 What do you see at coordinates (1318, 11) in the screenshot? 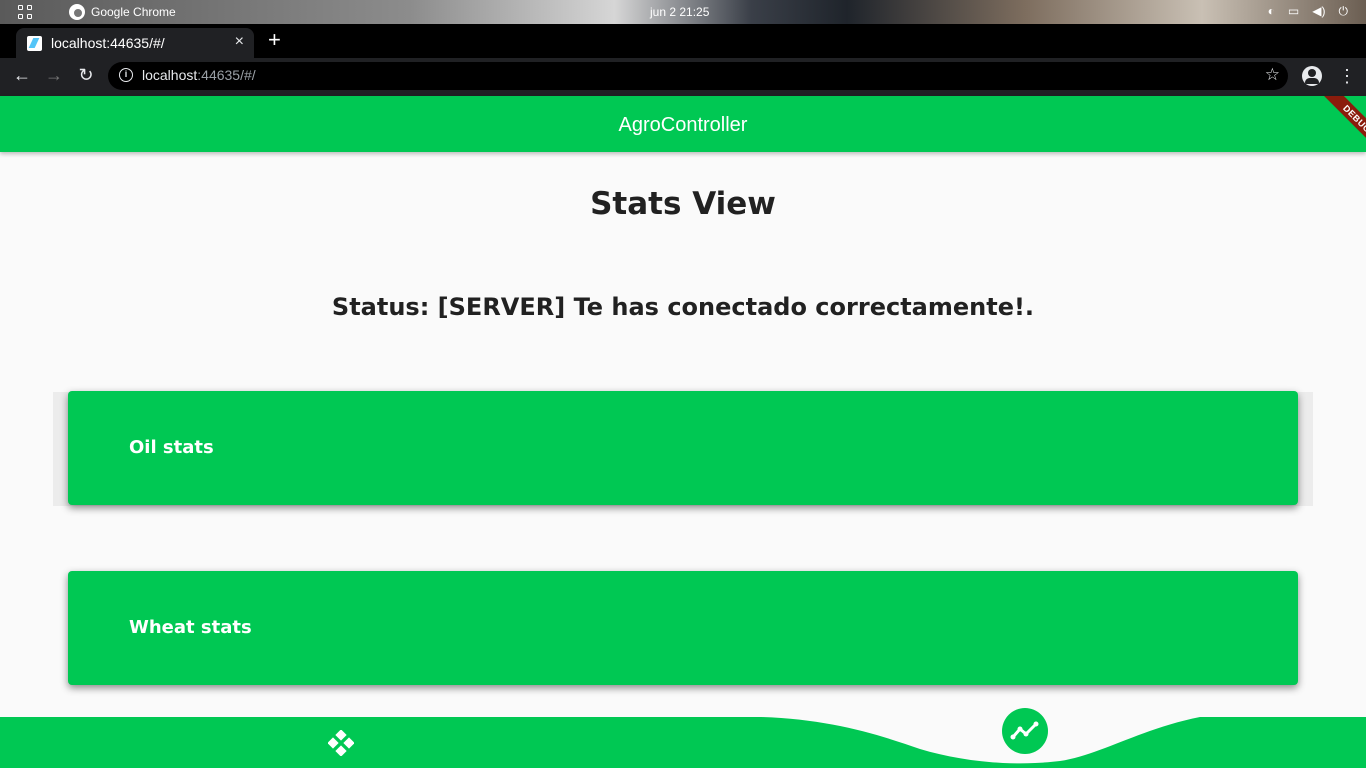
I see `volume-icon: ◀)` at bounding box center [1318, 11].